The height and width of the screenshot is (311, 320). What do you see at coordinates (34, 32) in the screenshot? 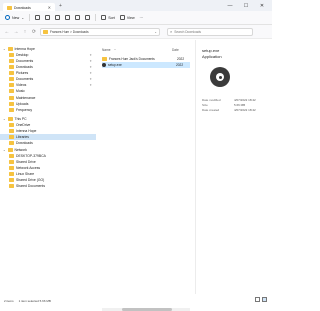
I see `refresh-button: ⟳` at bounding box center [34, 32].